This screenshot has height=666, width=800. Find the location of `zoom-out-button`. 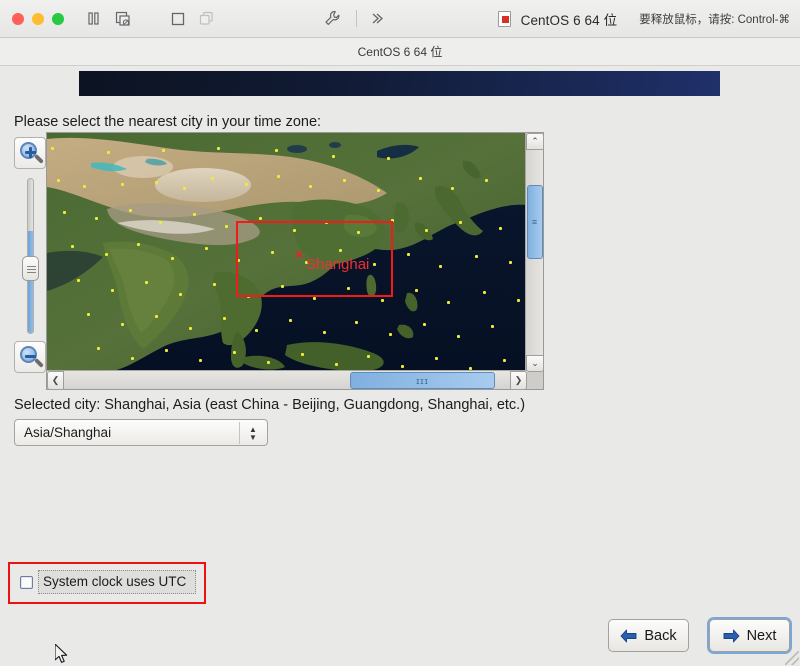

zoom-out-button is located at coordinates (30, 357).